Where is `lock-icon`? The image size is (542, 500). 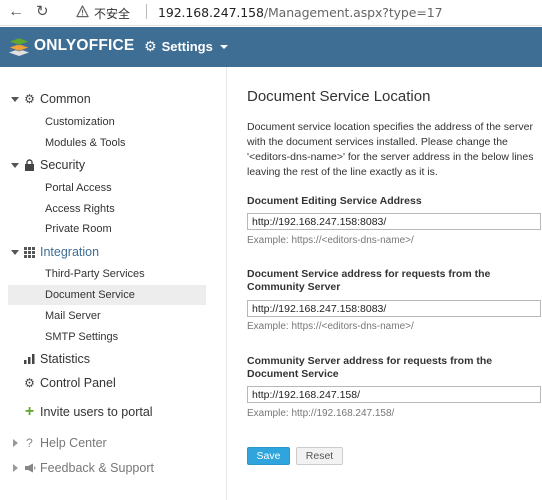
lock-icon is located at coordinates (29, 165).